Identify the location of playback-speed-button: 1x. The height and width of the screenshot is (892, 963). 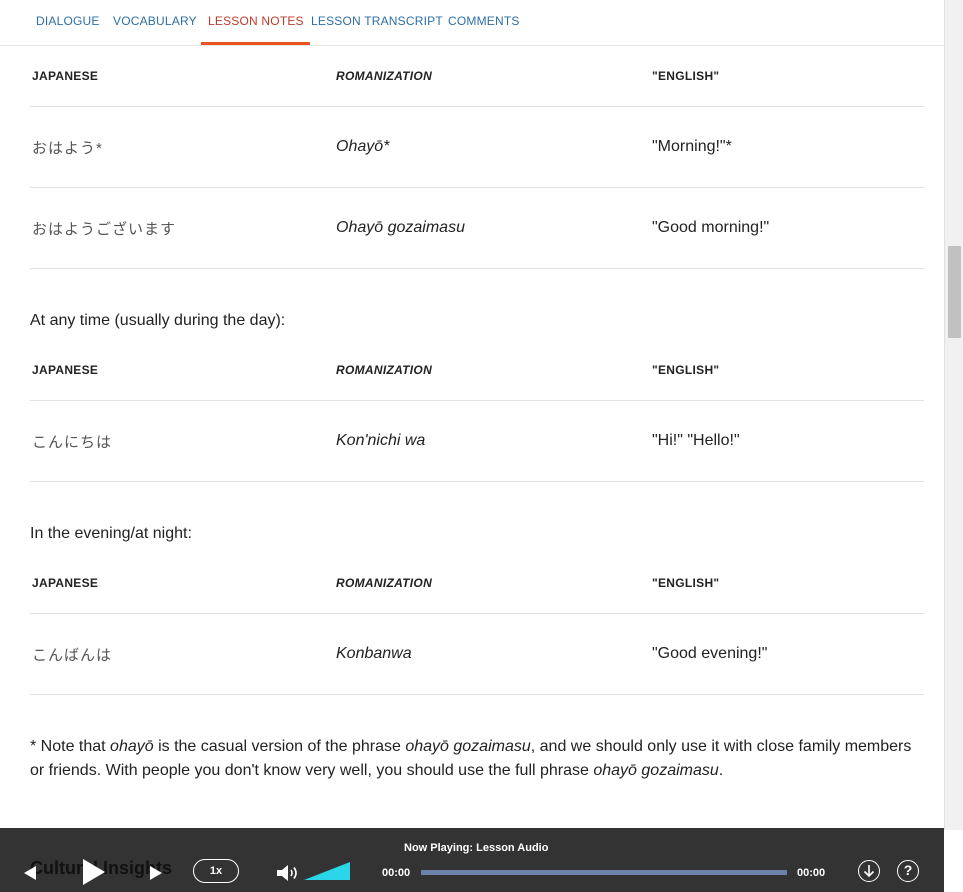
(216, 871).